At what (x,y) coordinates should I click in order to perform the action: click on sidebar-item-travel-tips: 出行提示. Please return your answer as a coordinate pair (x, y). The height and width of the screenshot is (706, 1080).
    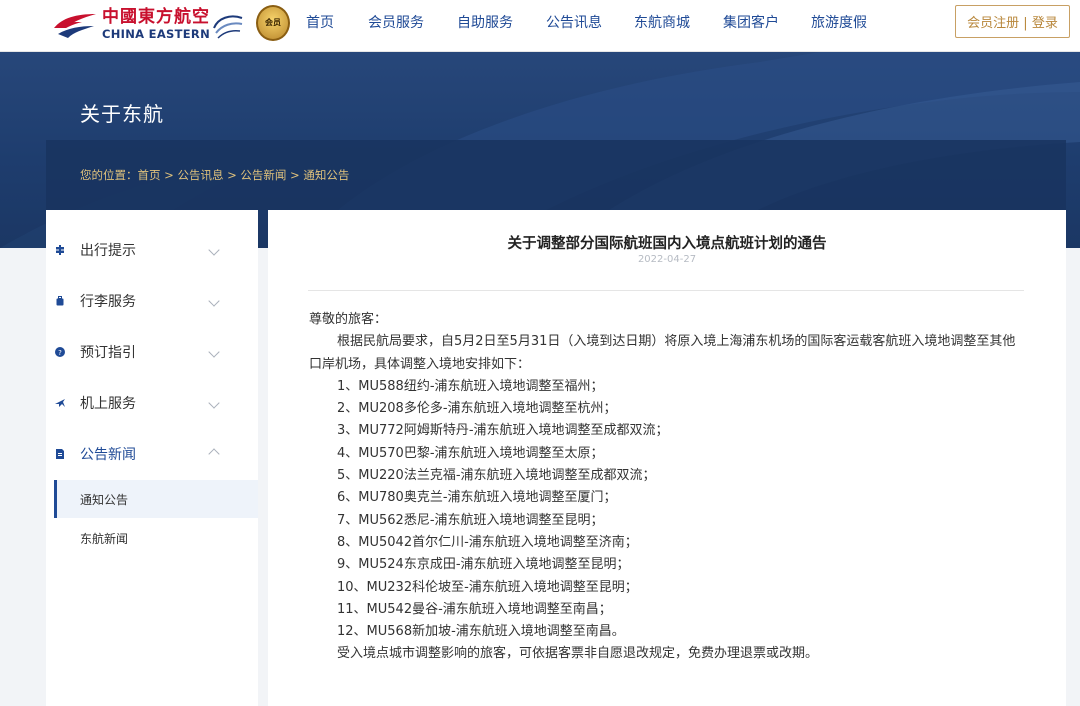
    Looking at the image, I should click on (152, 250).